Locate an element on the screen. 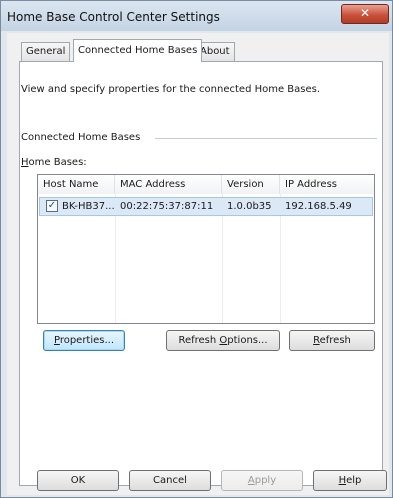  column-host-name: Host Name is located at coordinates (76, 184).